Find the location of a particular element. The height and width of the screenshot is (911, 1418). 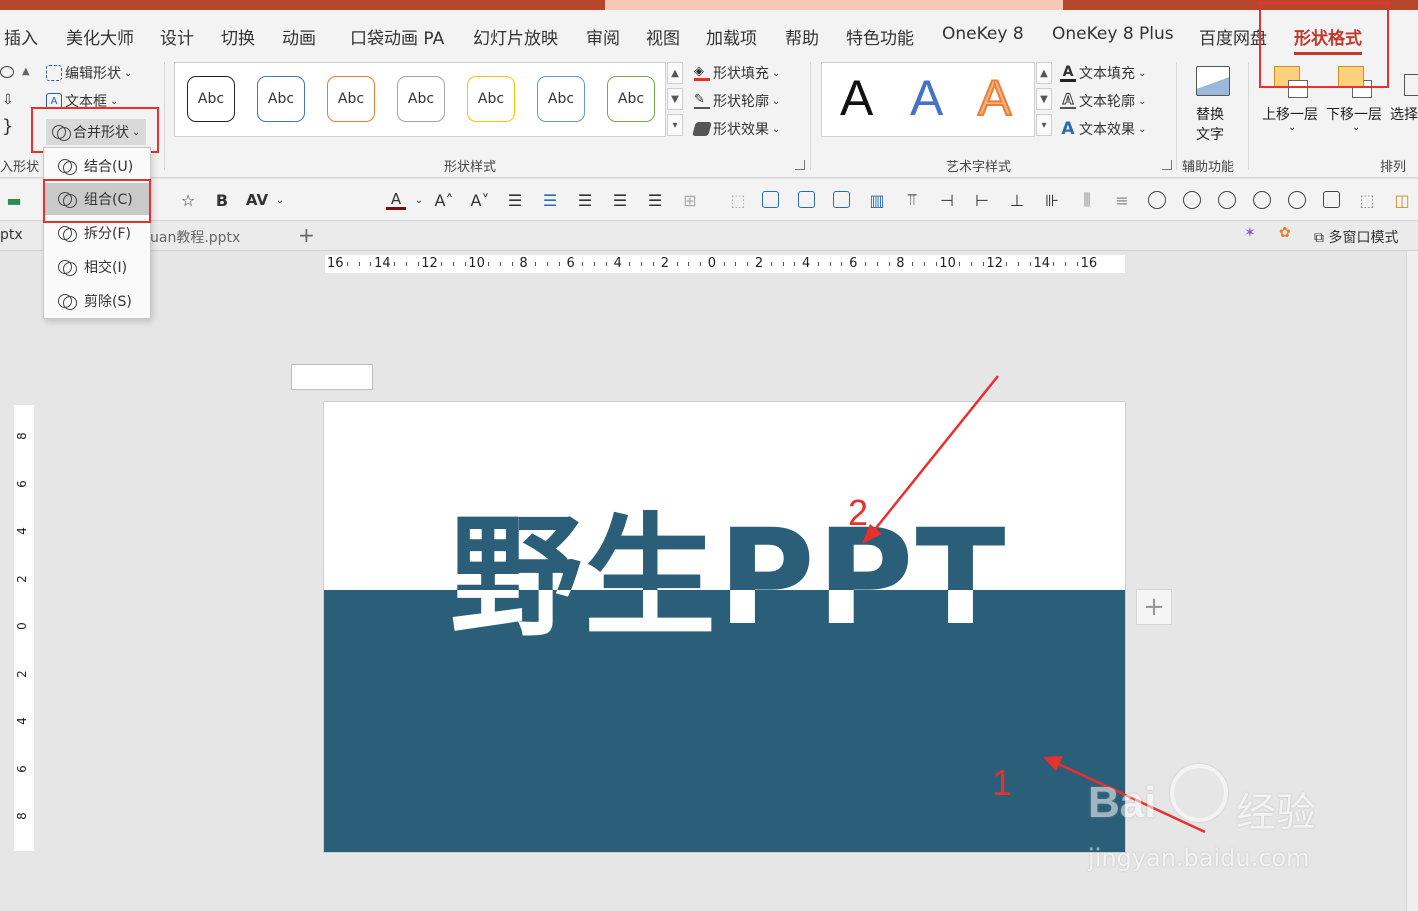

menu-item-subtract: 剪除(S) is located at coordinates (97, 301).